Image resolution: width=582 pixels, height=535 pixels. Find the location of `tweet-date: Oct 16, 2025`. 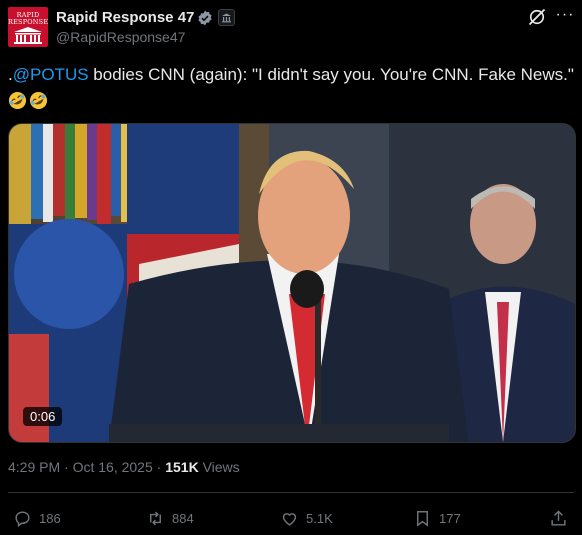

tweet-date: Oct 16, 2025 is located at coordinates (113, 467).